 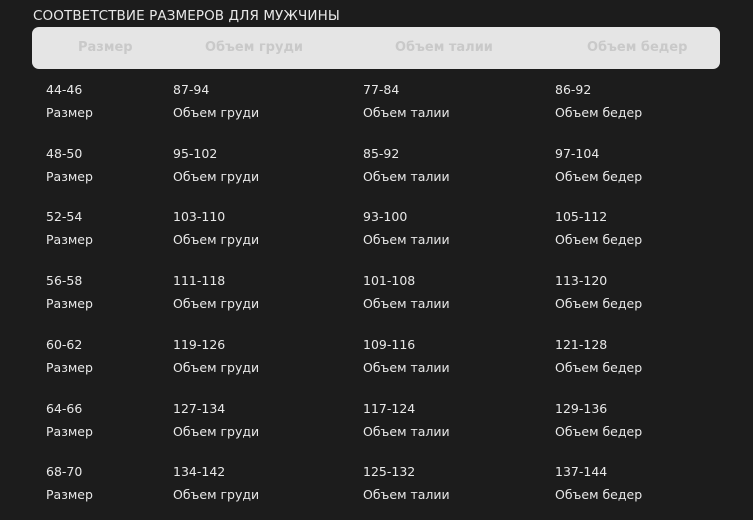 What do you see at coordinates (64, 344) in the screenshot?
I see `size-value: 60-62` at bounding box center [64, 344].